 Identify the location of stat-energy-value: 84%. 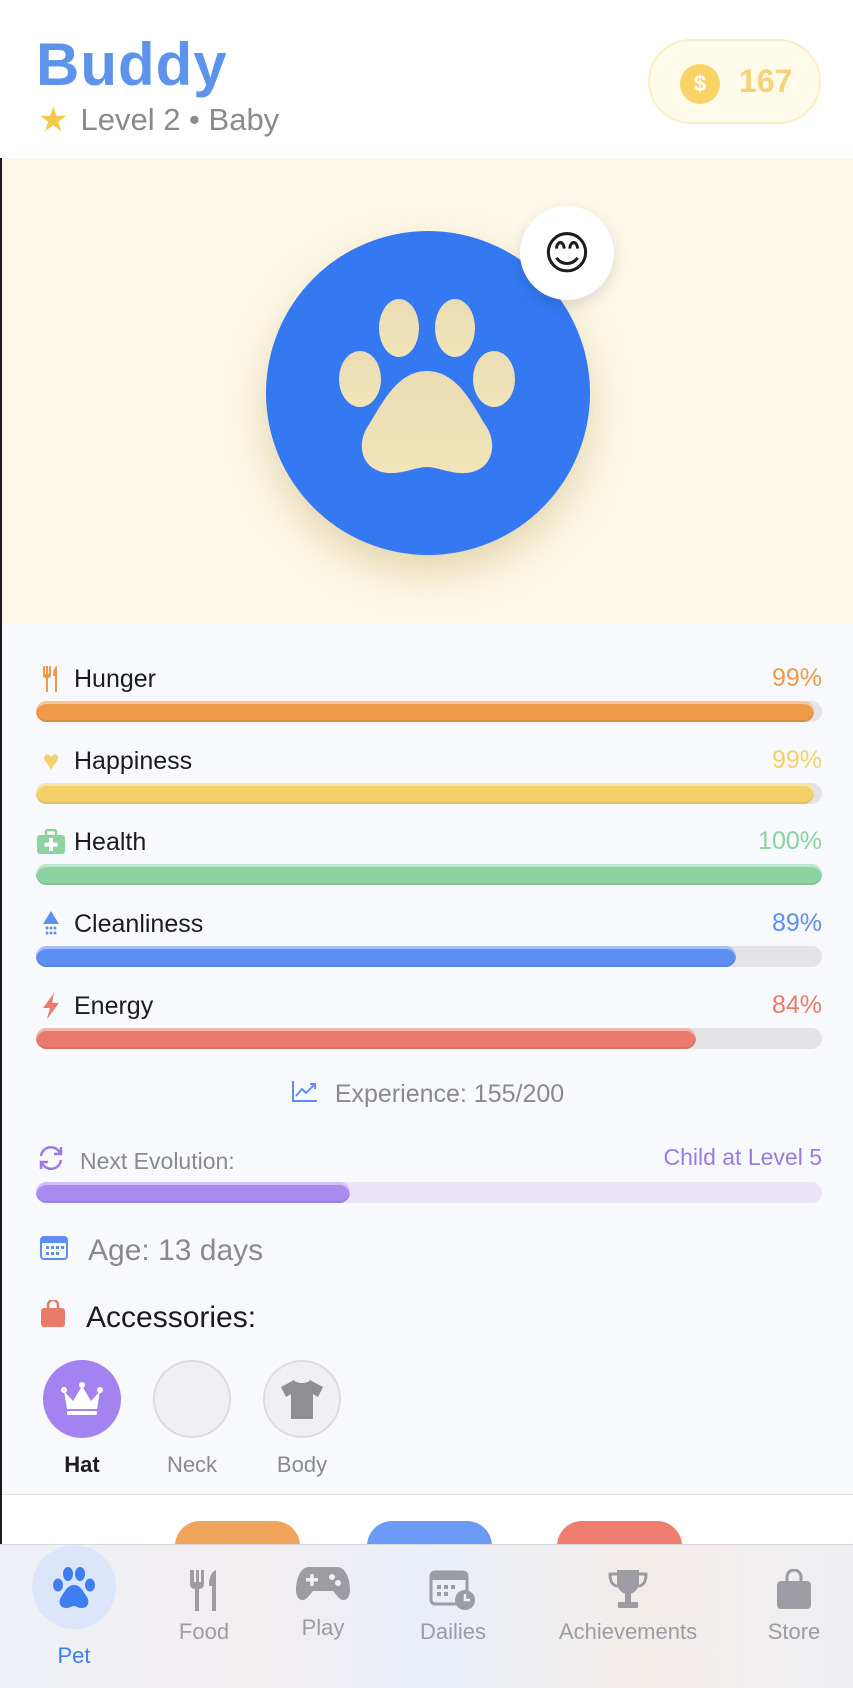
(796, 1005).